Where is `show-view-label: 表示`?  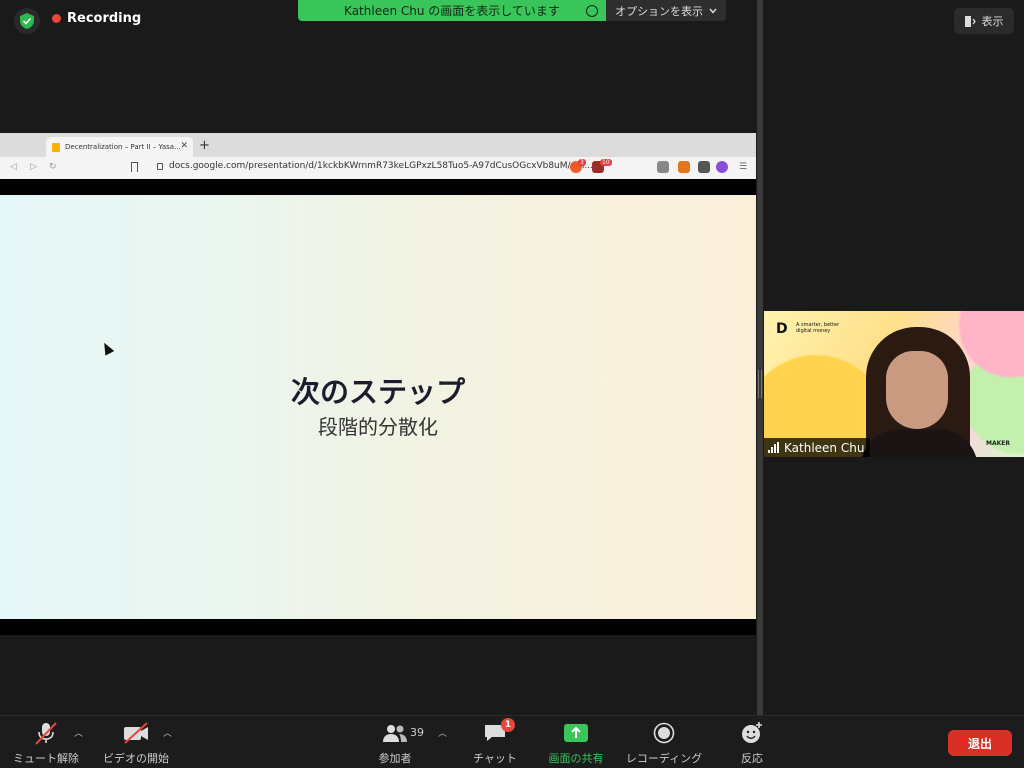
show-view-label: 表示 is located at coordinates (992, 21).